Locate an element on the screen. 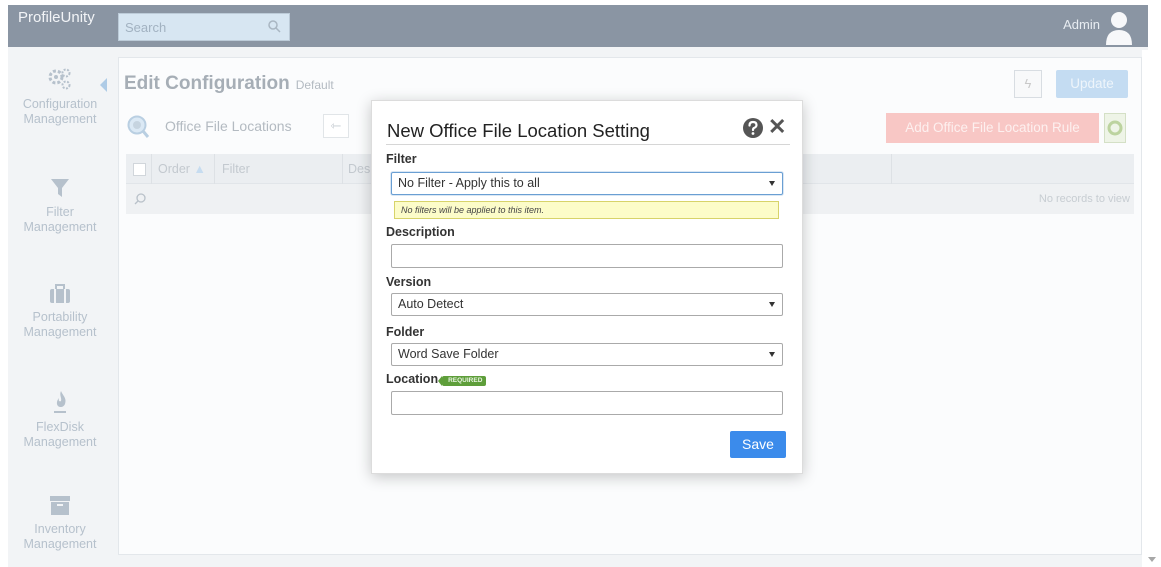 This screenshot has height=567, width=1161. bolt-icon: ϟ is located at coordinates (1028, 83).